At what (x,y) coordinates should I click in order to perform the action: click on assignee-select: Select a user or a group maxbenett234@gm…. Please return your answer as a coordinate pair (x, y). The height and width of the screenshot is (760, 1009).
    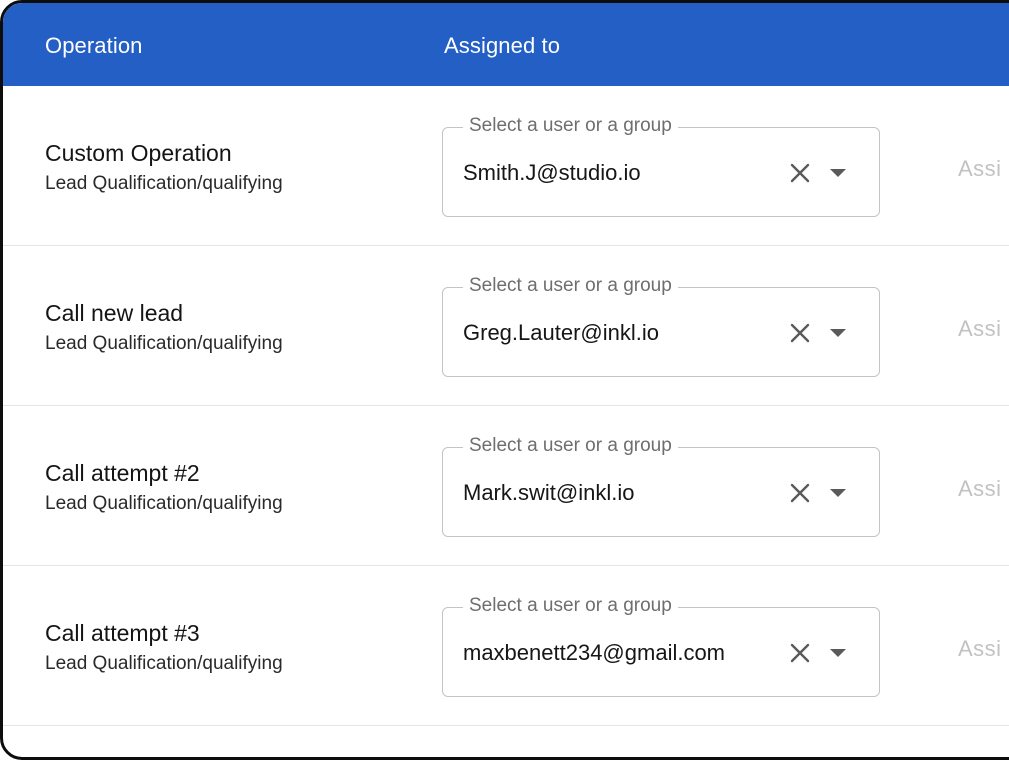
    Looking at the image, I should click on (661, 646).